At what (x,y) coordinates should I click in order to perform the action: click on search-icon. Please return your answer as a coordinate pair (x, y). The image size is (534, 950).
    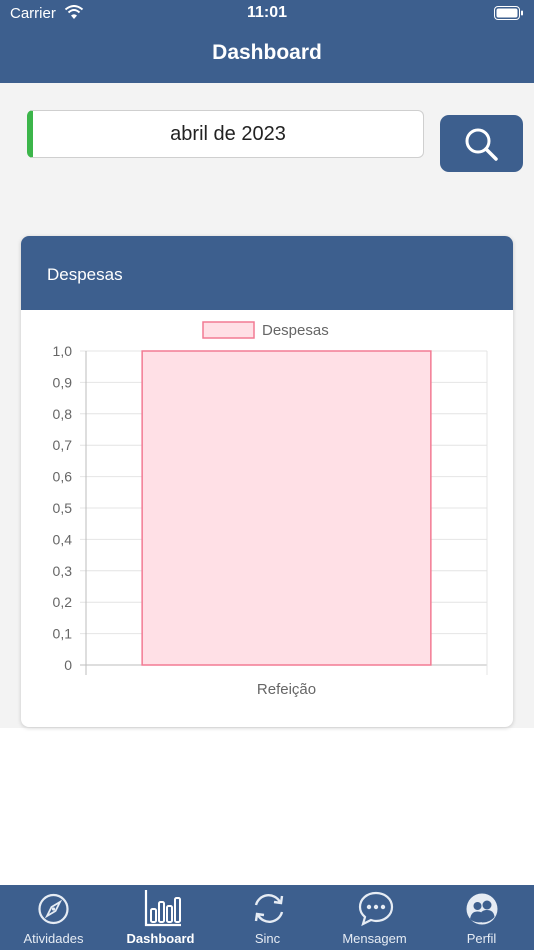
    Looking at the image, I should click on (481, 144).